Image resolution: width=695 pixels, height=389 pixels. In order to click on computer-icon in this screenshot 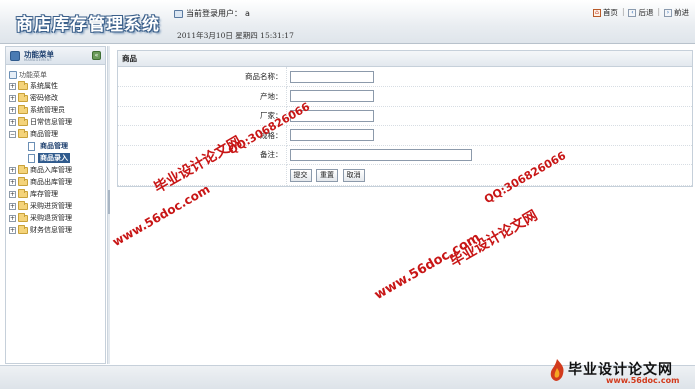, I will do `click(13, 74)`.